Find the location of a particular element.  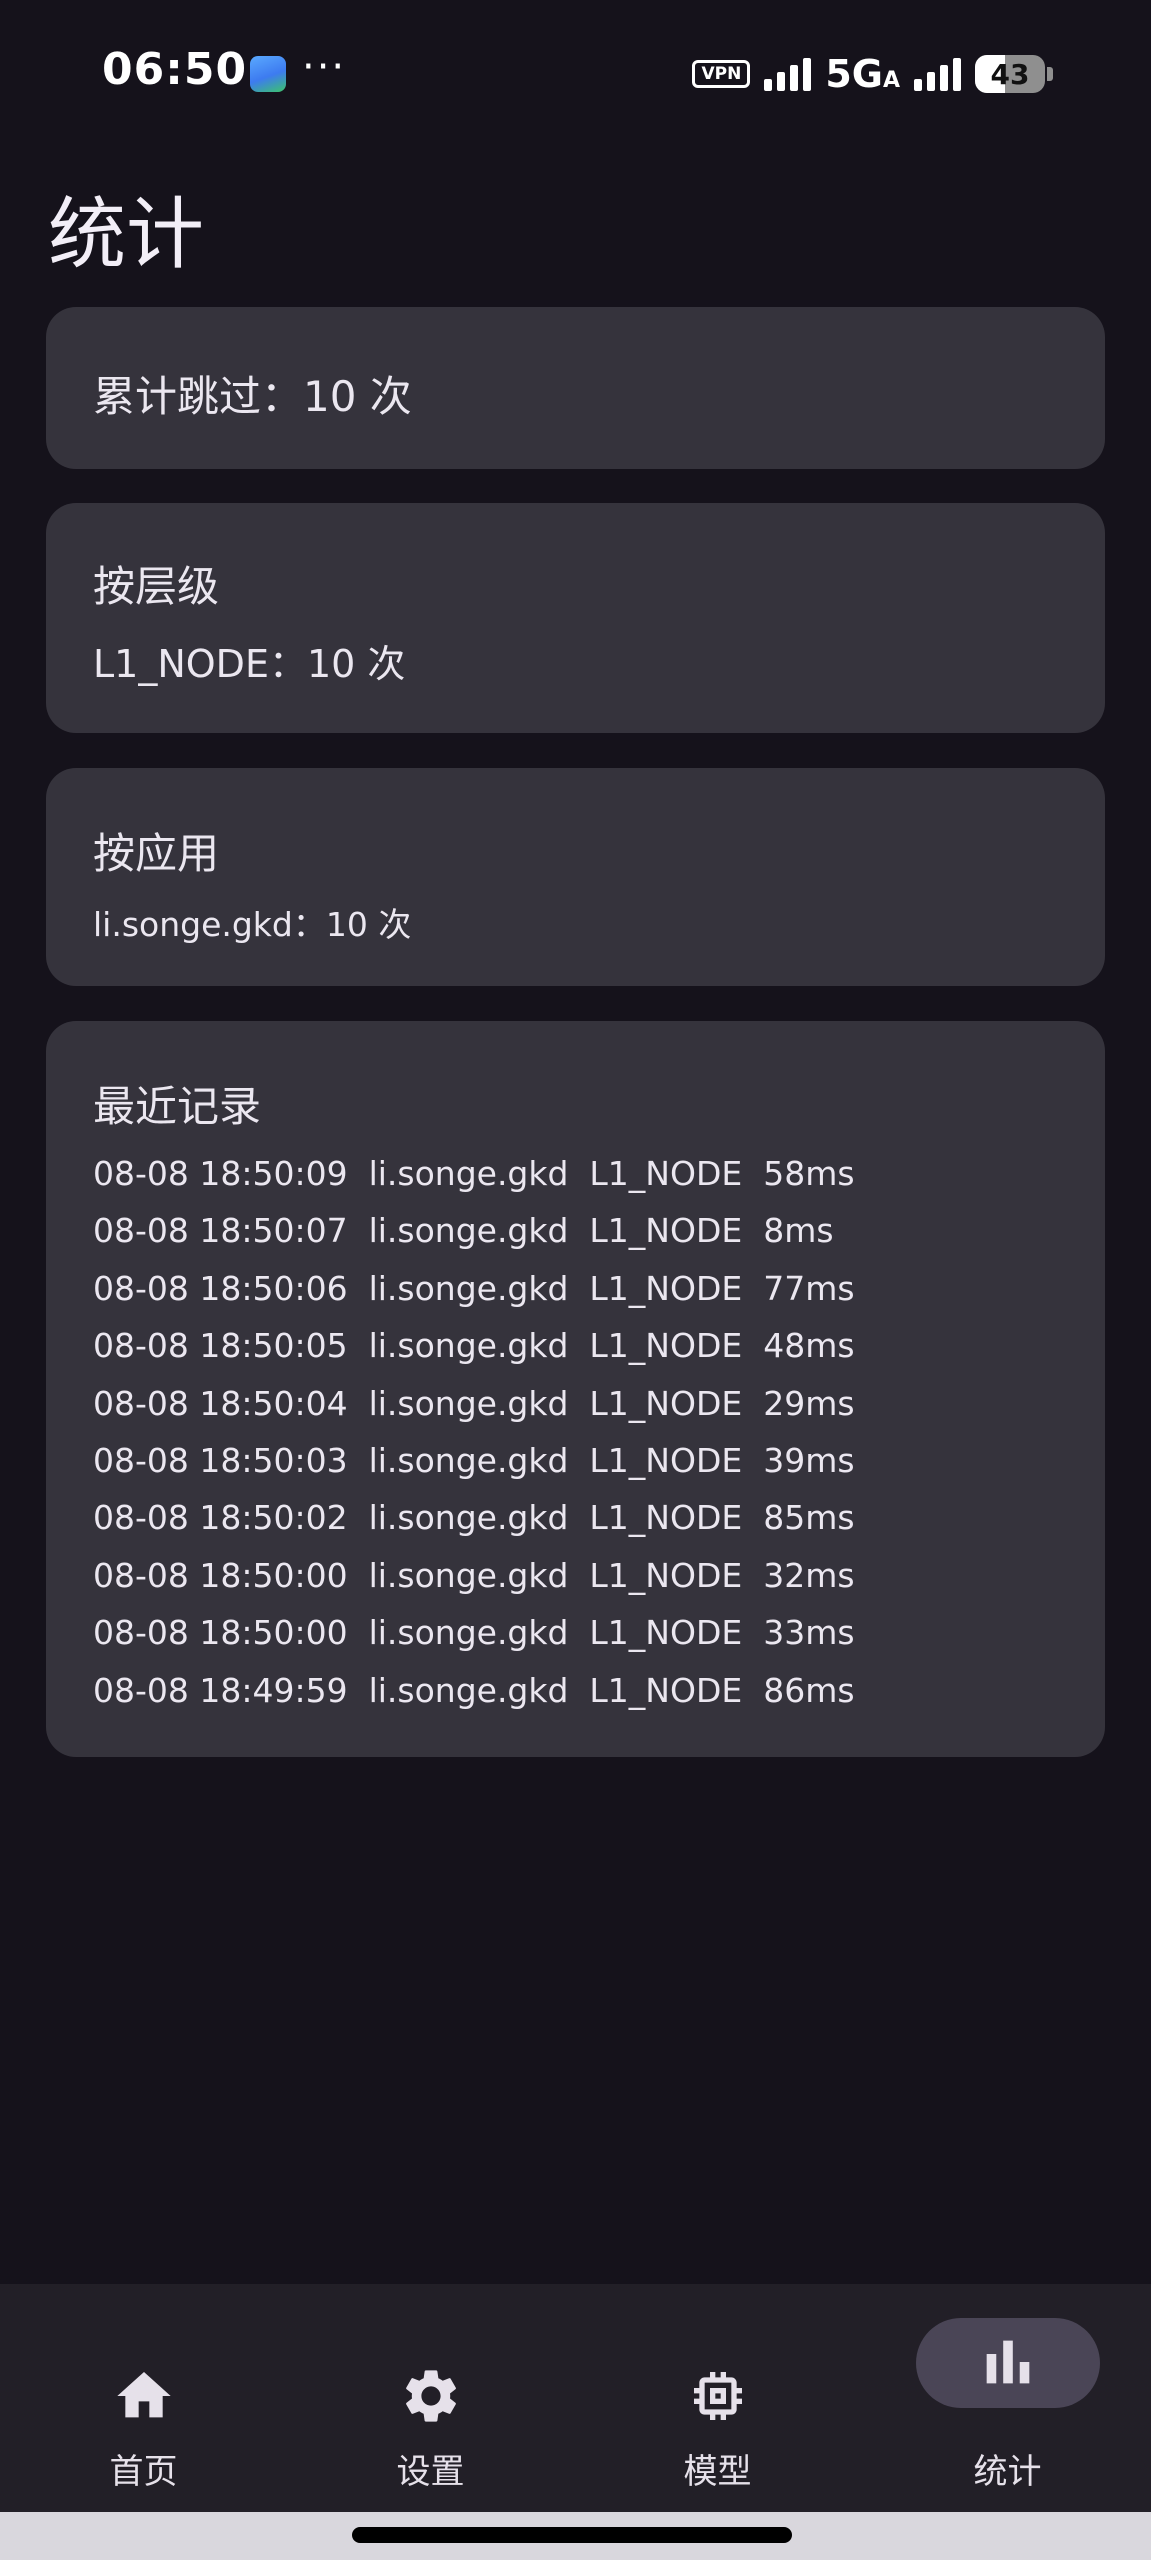

gesture-bar is located at coordinates (575, 2536).